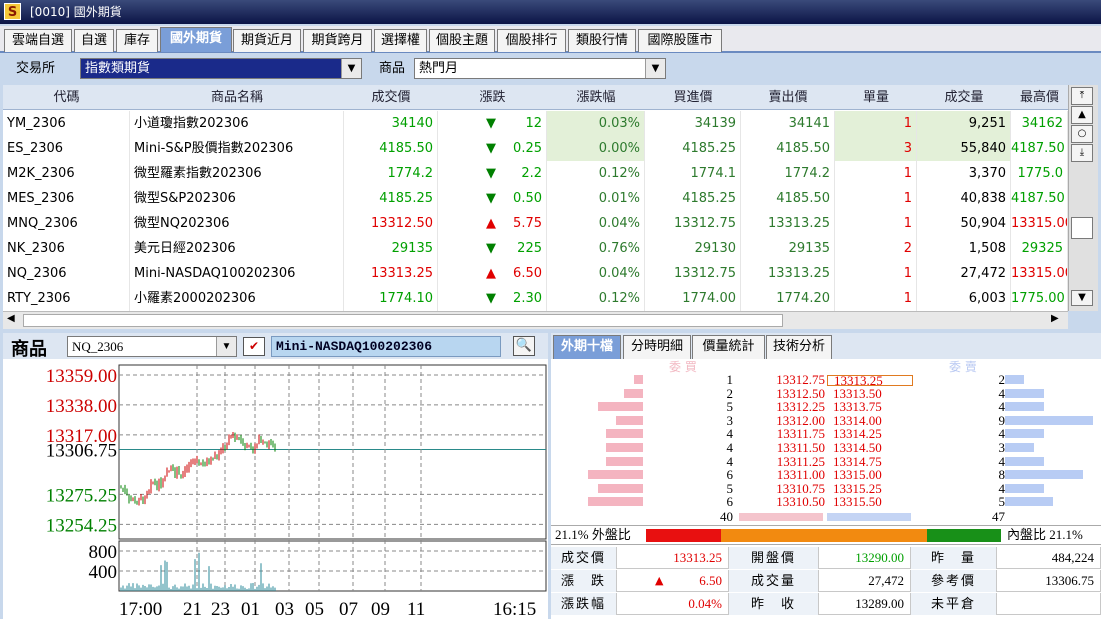  I want to click on scroll-top-icon: ⤒, so click(1082, 96).